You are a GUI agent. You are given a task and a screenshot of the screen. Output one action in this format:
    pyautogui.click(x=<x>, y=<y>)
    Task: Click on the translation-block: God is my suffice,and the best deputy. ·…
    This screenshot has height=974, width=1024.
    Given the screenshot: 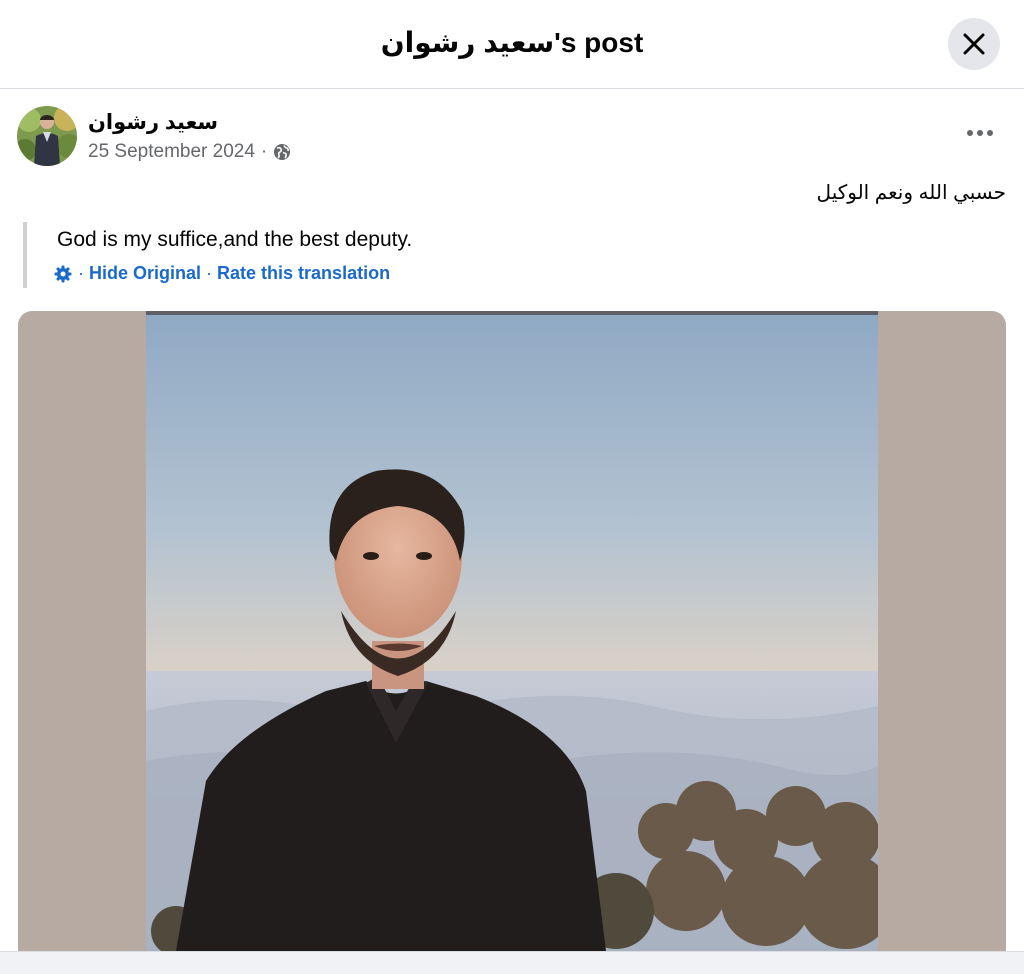 What is the action you would take?
    pyautogui.click(x=323, y=255)
    